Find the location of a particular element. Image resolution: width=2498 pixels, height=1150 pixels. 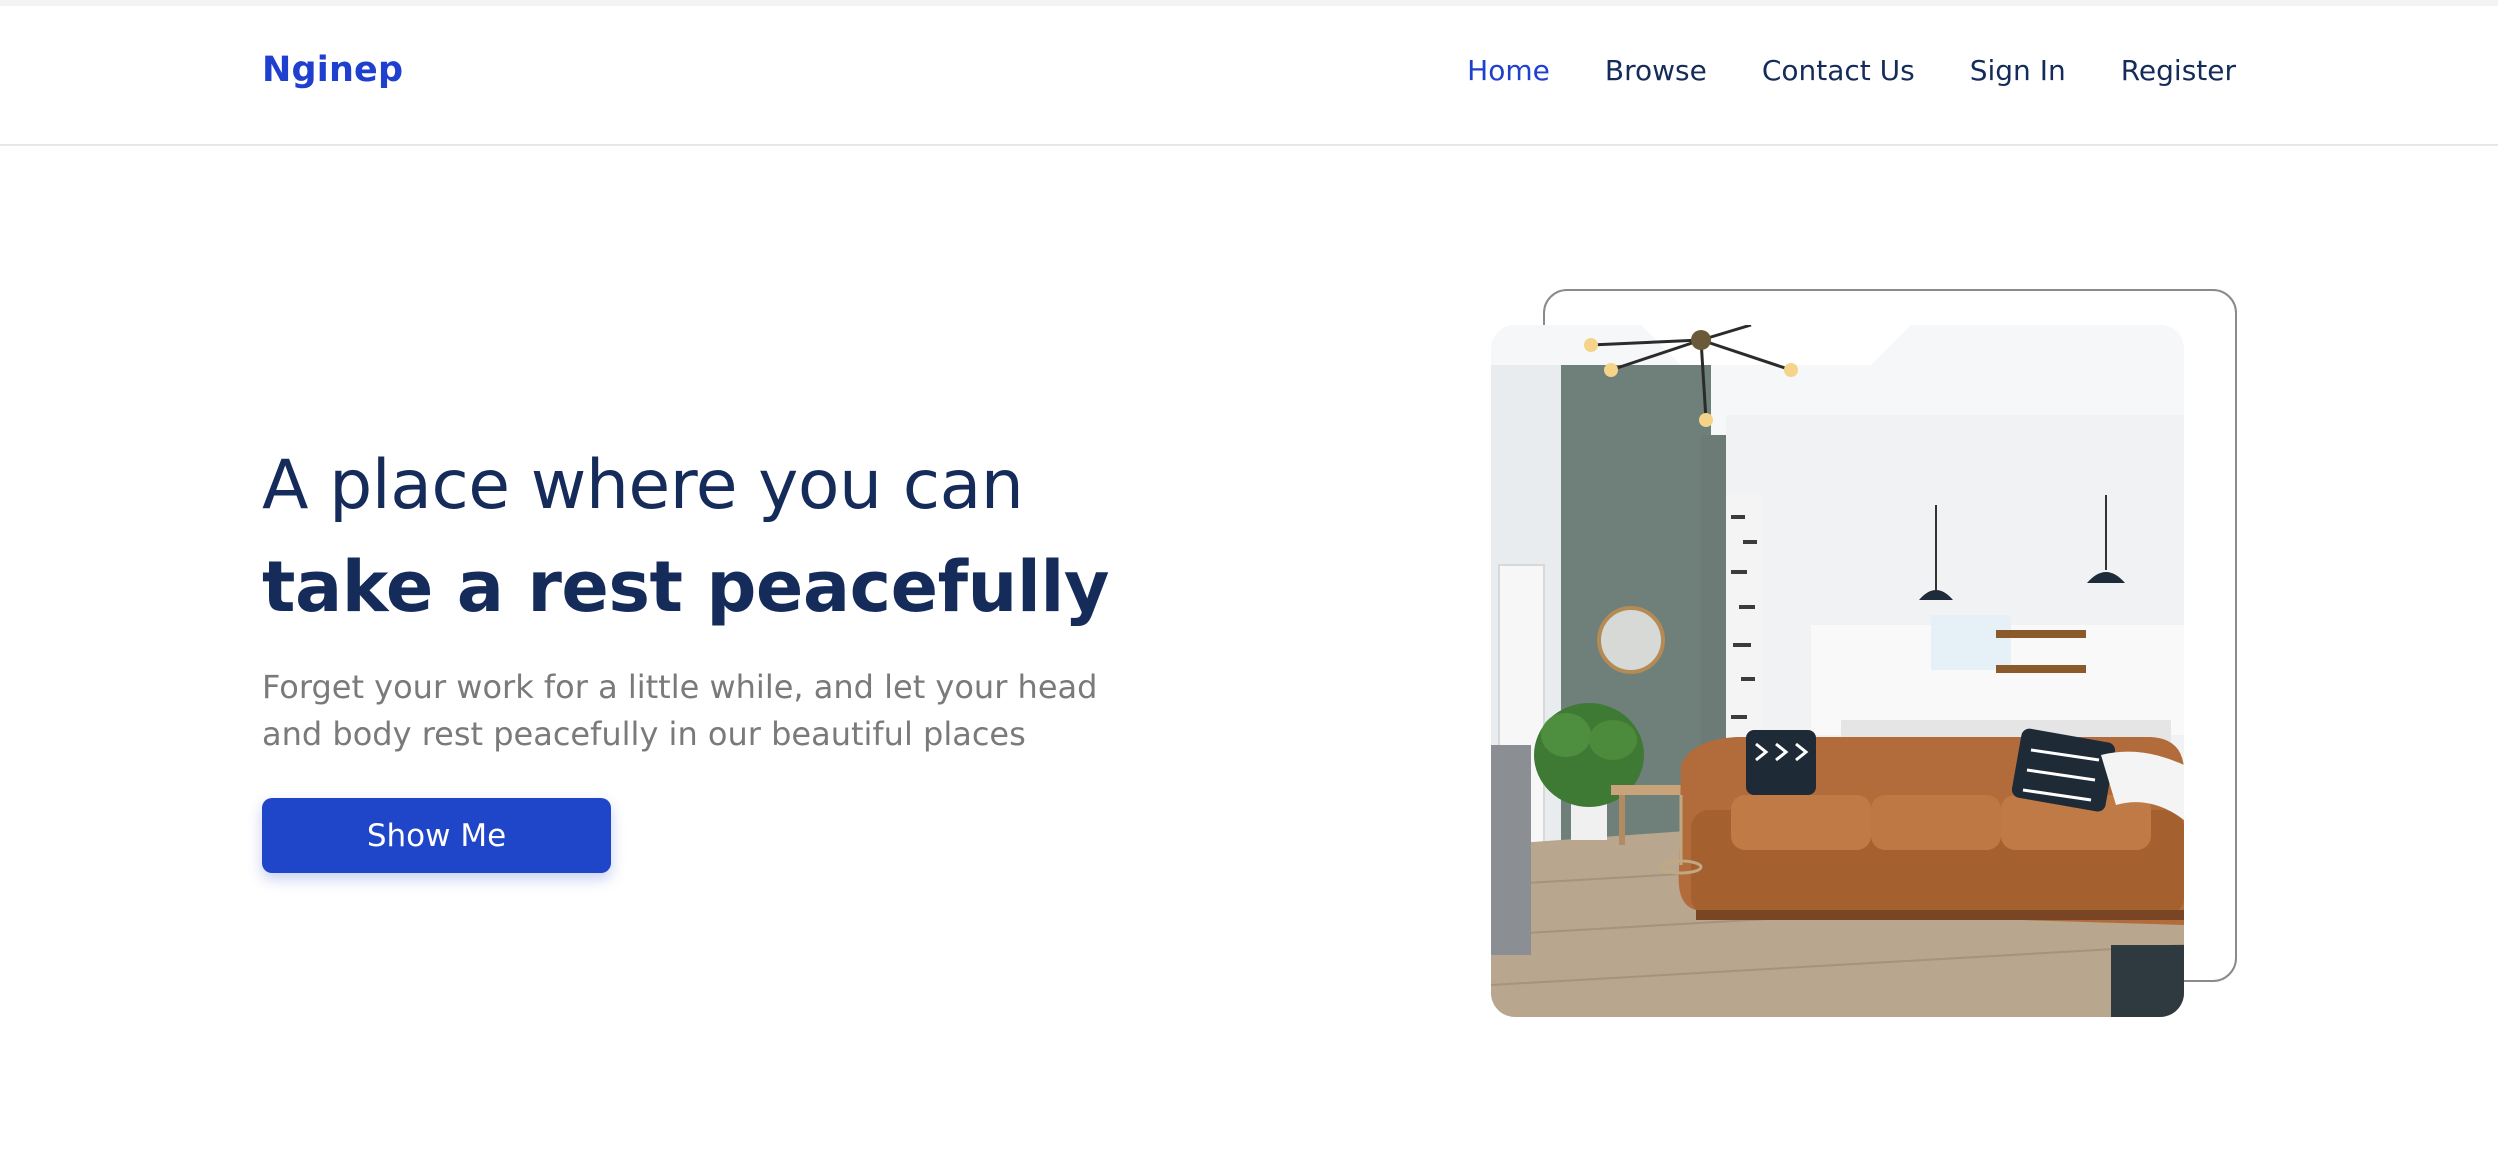

nav-register-link: Register is located at coordinates (2178, 70).